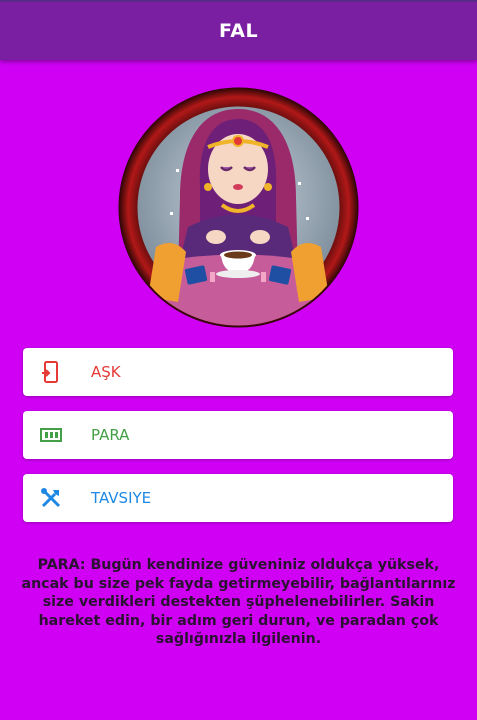 This screenshot has width=477, height=720. I want to click on menu-item-ask-label: AŞK, so click(106, 372).